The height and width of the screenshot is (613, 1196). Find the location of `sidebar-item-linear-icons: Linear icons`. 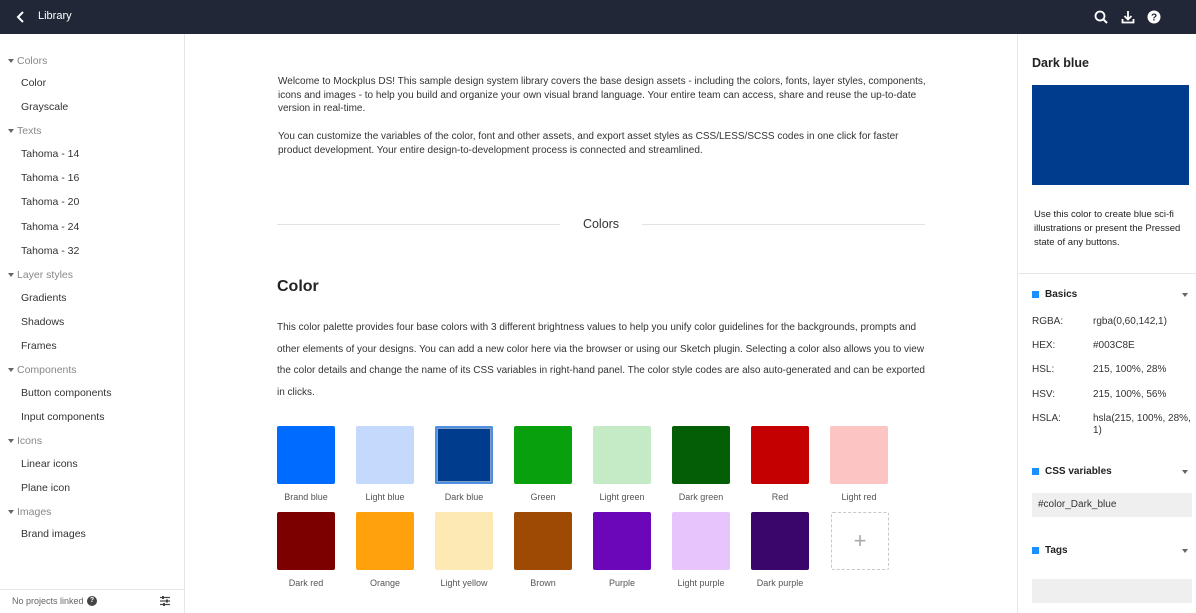

sidebar-item-linear-icons: Linear icons is located at coordinates (49, 464).